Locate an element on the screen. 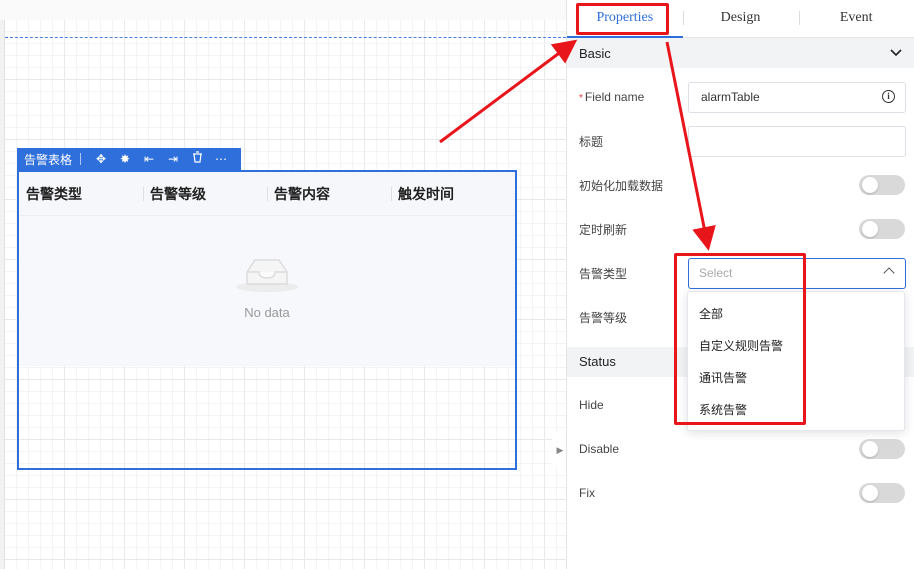 The height and width of the screenshot is (569, 914). column-header: 告警等级 is located at coordinates (205, 193).